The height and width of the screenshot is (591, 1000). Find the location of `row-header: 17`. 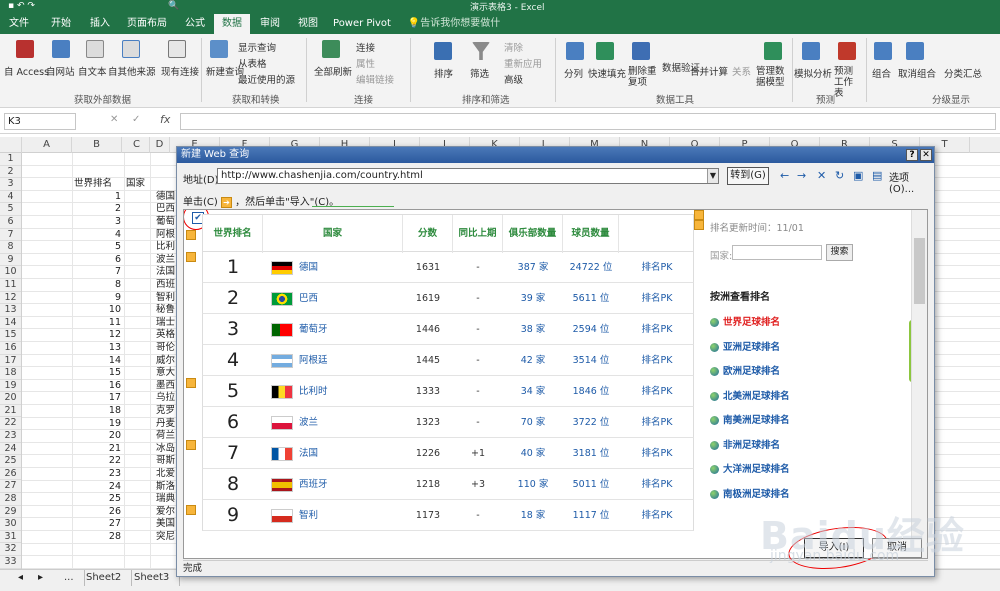

row-header: 17 is located at coordinates (10, 361).